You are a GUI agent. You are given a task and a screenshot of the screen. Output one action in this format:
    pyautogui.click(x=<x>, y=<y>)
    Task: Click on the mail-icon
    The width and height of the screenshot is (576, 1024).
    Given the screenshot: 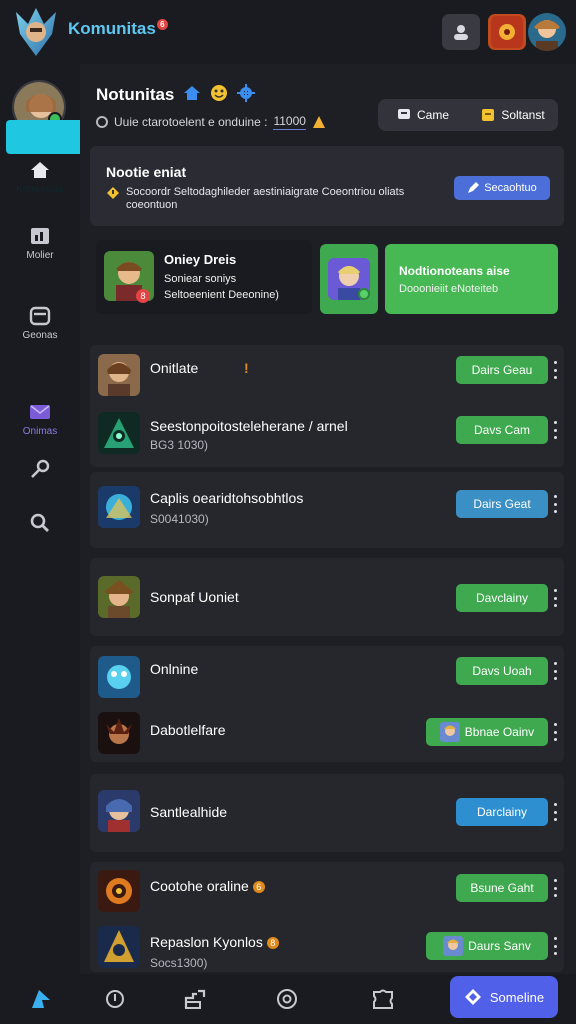 What is the action you would take?
    pyautogui.click(x=40, y=412)
    